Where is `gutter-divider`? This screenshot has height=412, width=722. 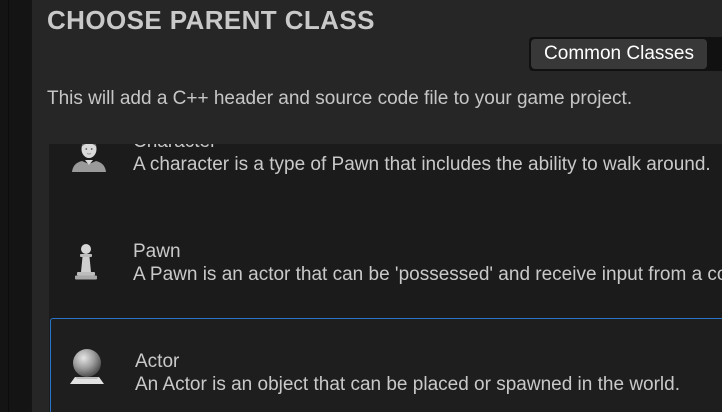
gutter-divider is located at coordinates (8, 206).